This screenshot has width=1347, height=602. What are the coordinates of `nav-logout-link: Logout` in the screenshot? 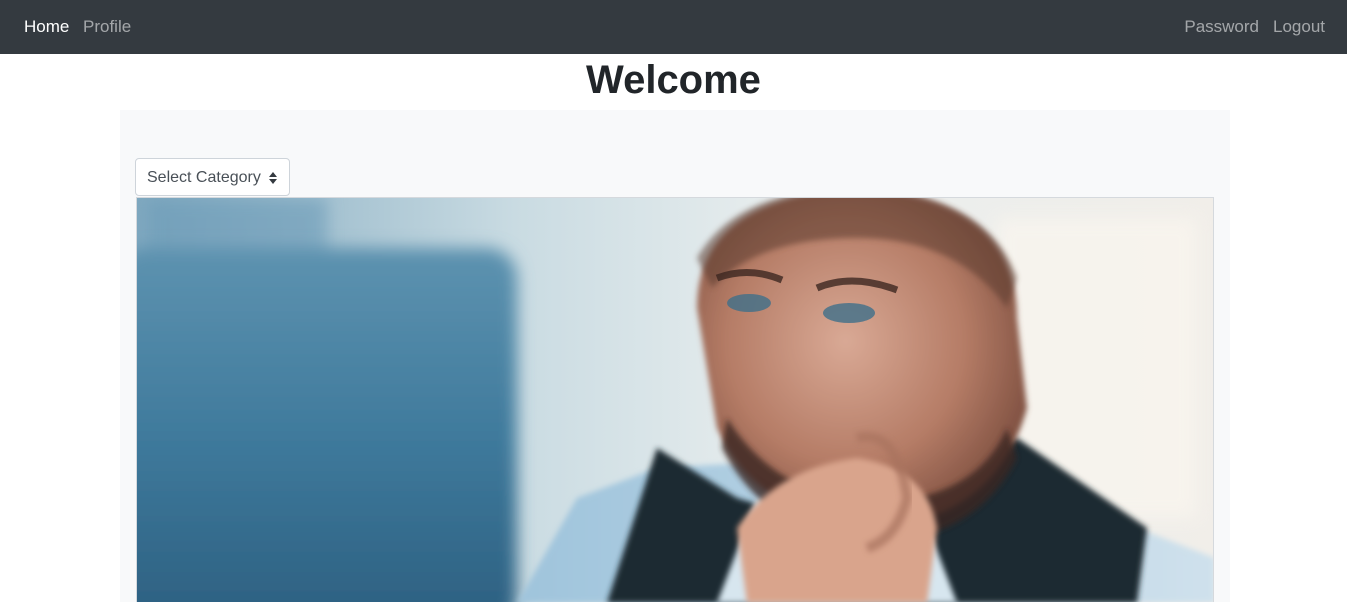 It's located at (1299, 27).